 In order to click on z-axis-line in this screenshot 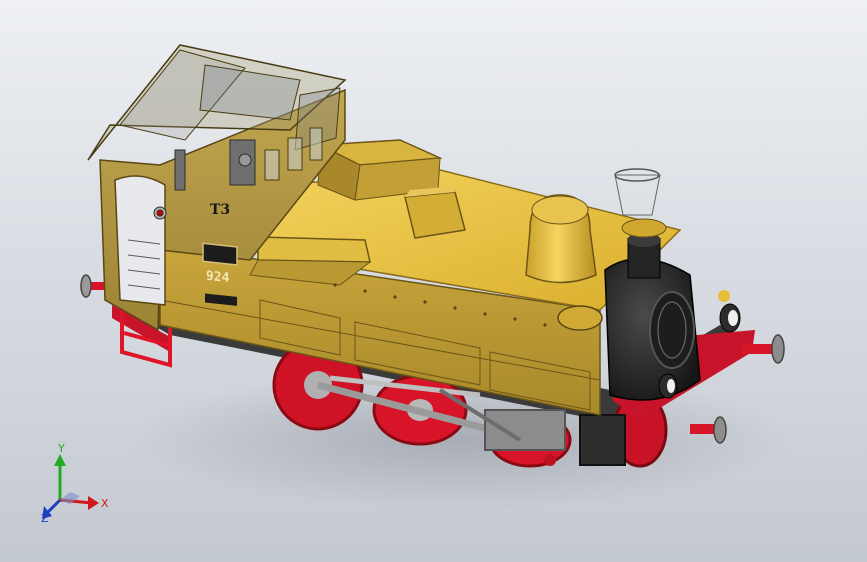, I will do `click(54, 506)`.